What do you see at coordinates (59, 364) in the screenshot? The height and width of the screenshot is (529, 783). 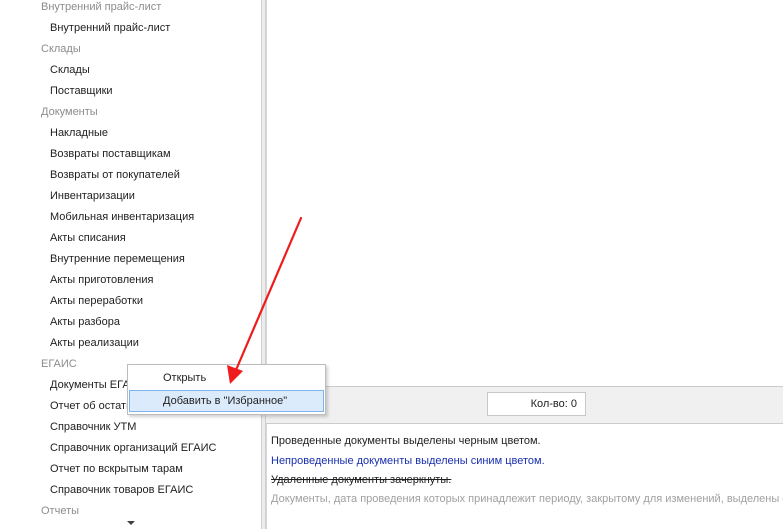 I see `group-egais: ЕГАИС` at bounding box center [59, 364].